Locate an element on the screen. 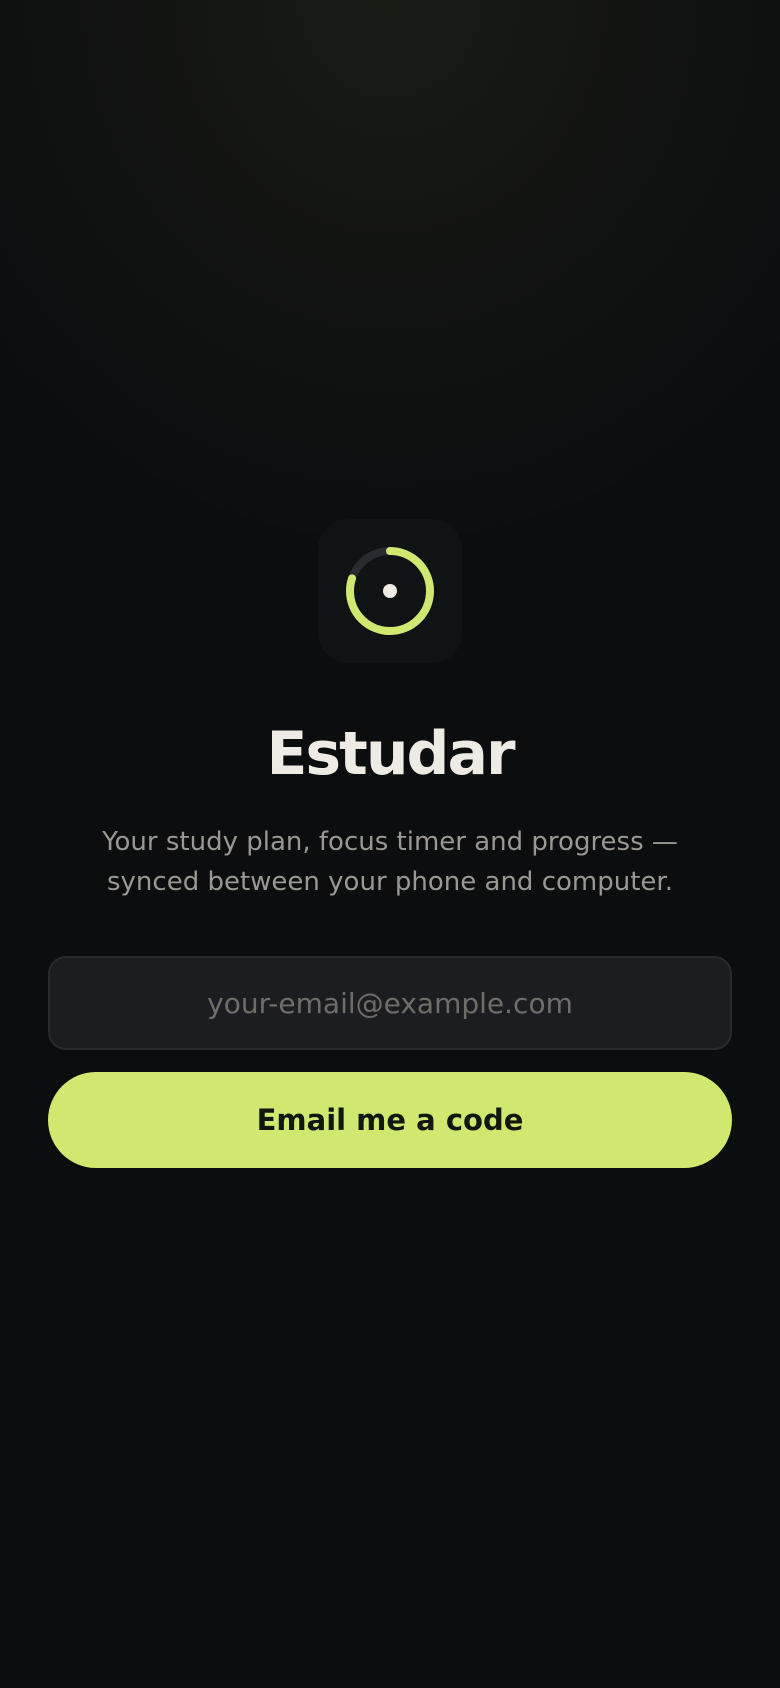 The image size is (780, 1688). email-input is located at coordinates (390, 1003).